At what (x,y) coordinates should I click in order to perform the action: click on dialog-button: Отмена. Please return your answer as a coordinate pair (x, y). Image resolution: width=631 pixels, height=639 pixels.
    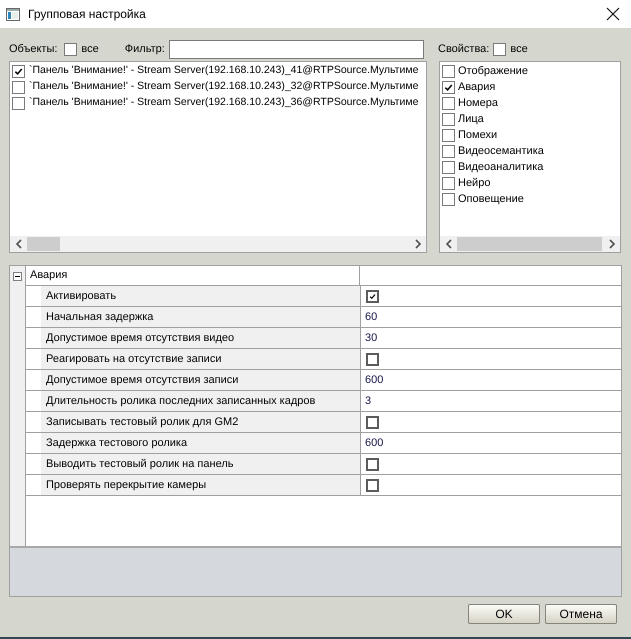
    Looking at the image, I should click on (581, 614).